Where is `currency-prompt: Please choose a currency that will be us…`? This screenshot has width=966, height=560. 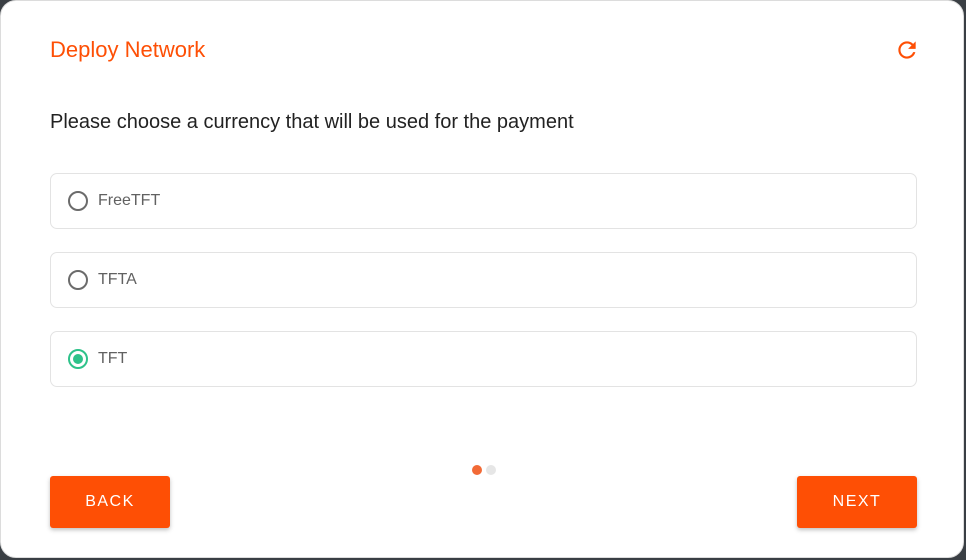 currency-prompt: Please choose a currency that will be us… is located at coordinates (312, 122).